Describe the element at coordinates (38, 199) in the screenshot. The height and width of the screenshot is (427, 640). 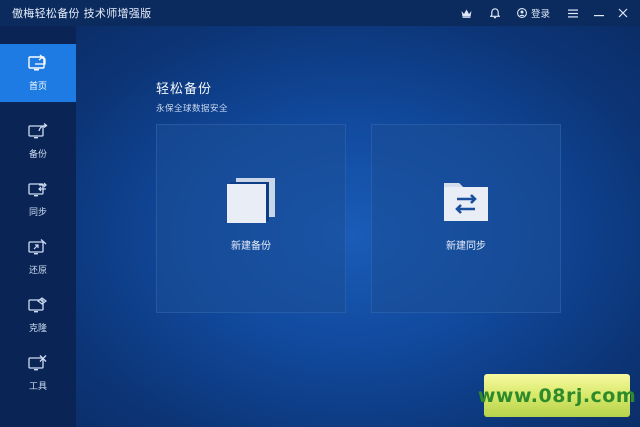
I see `sidebar-item-sync: 同步` at that location.